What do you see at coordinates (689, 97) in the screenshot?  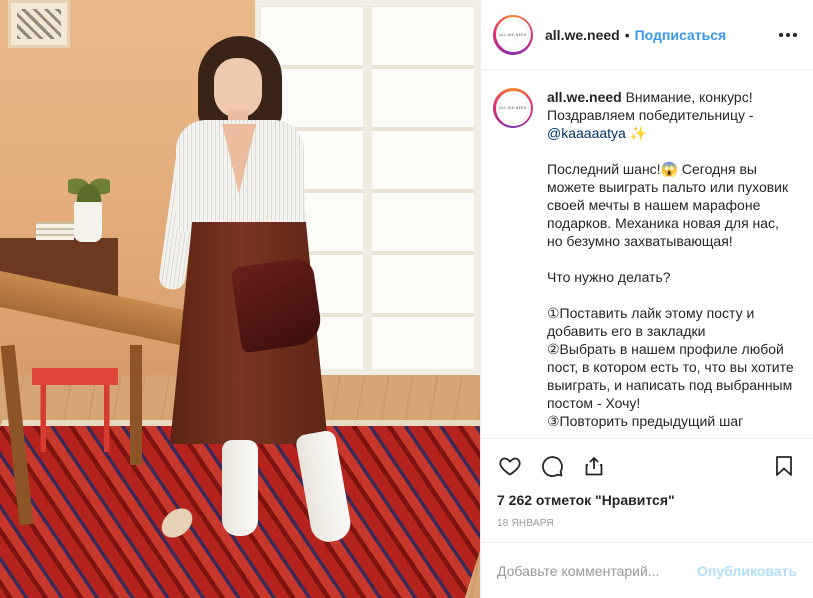 I see `caption-line1: Внимание, конкурс!` at bounding box center [689, 97].